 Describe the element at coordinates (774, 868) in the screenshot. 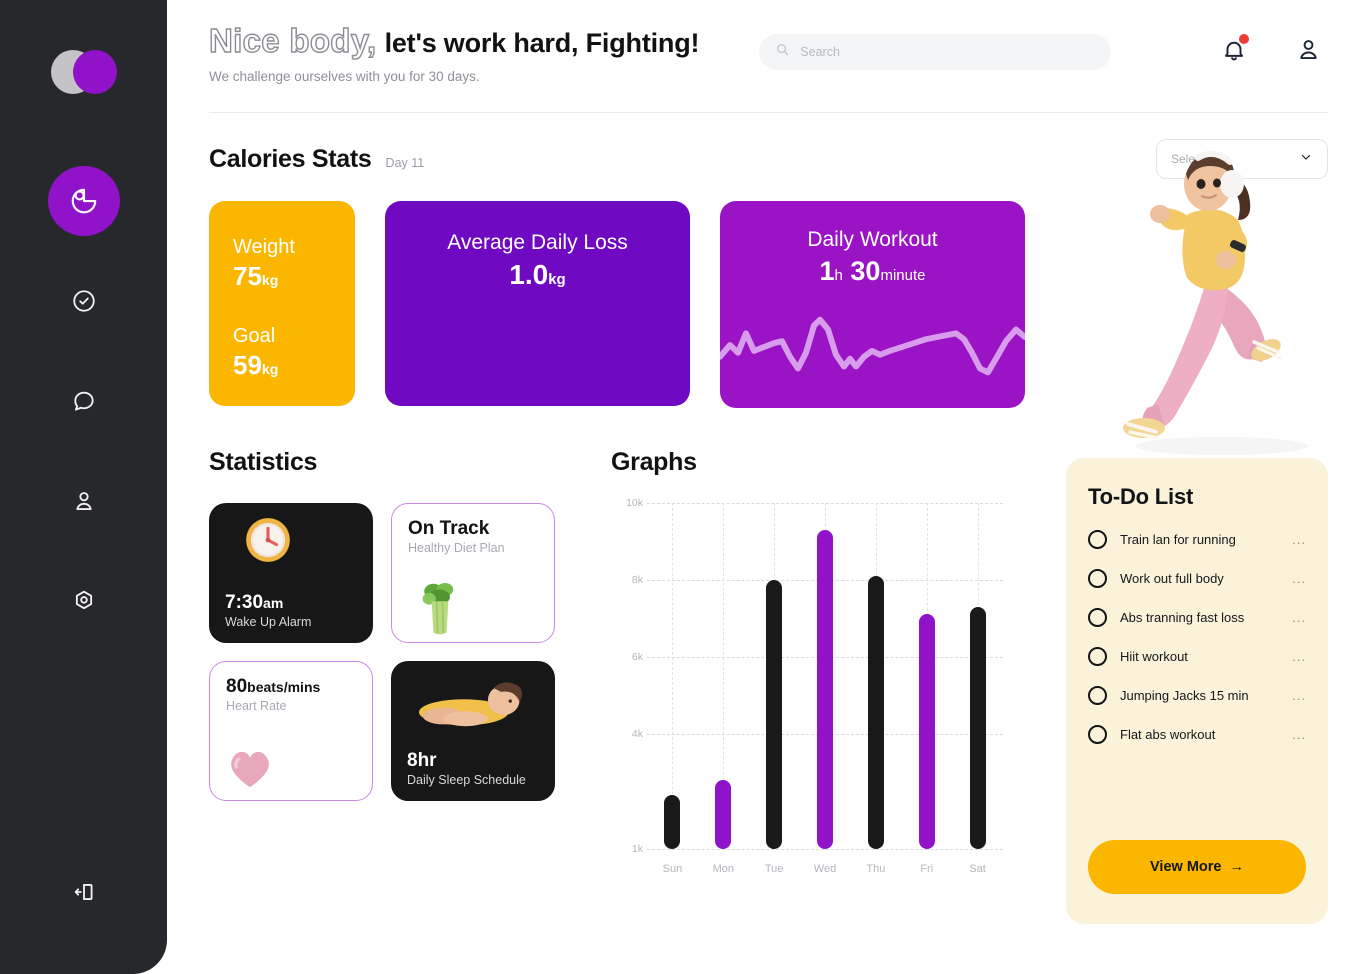

I see `chart-x-tick-label: Tue` at that location.